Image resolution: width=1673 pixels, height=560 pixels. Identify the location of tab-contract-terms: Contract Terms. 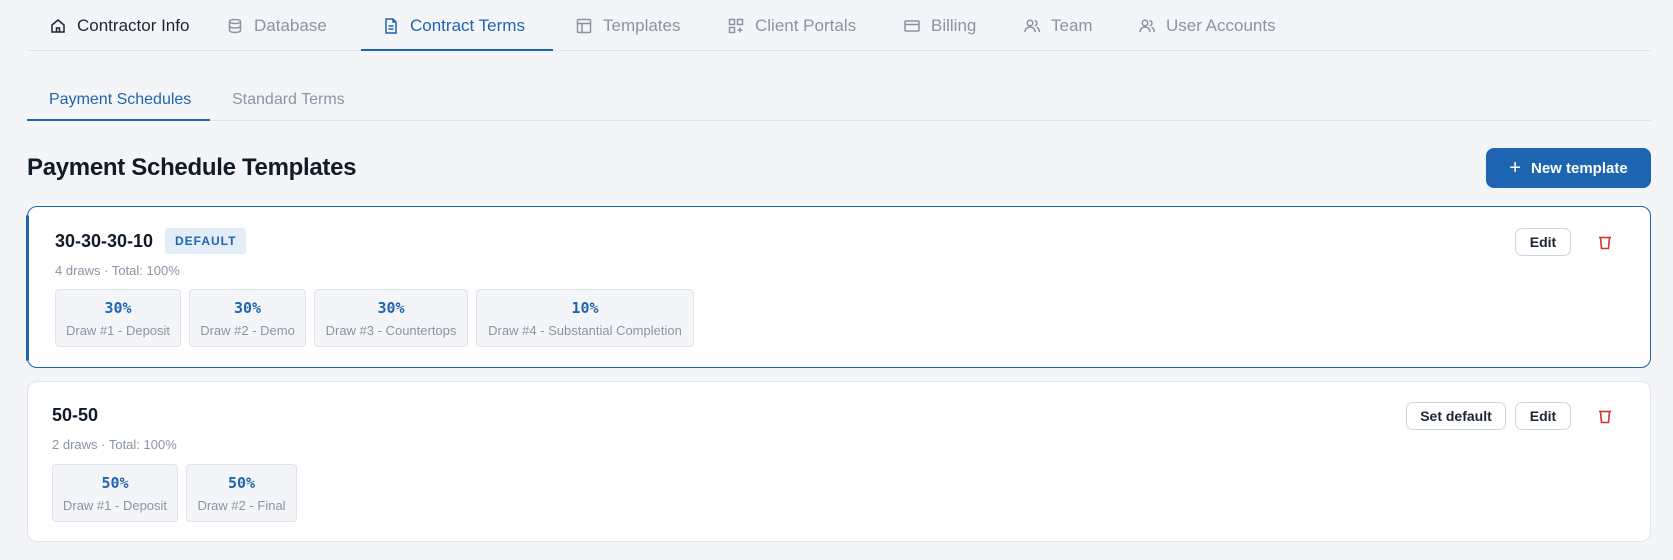
(453, 25).